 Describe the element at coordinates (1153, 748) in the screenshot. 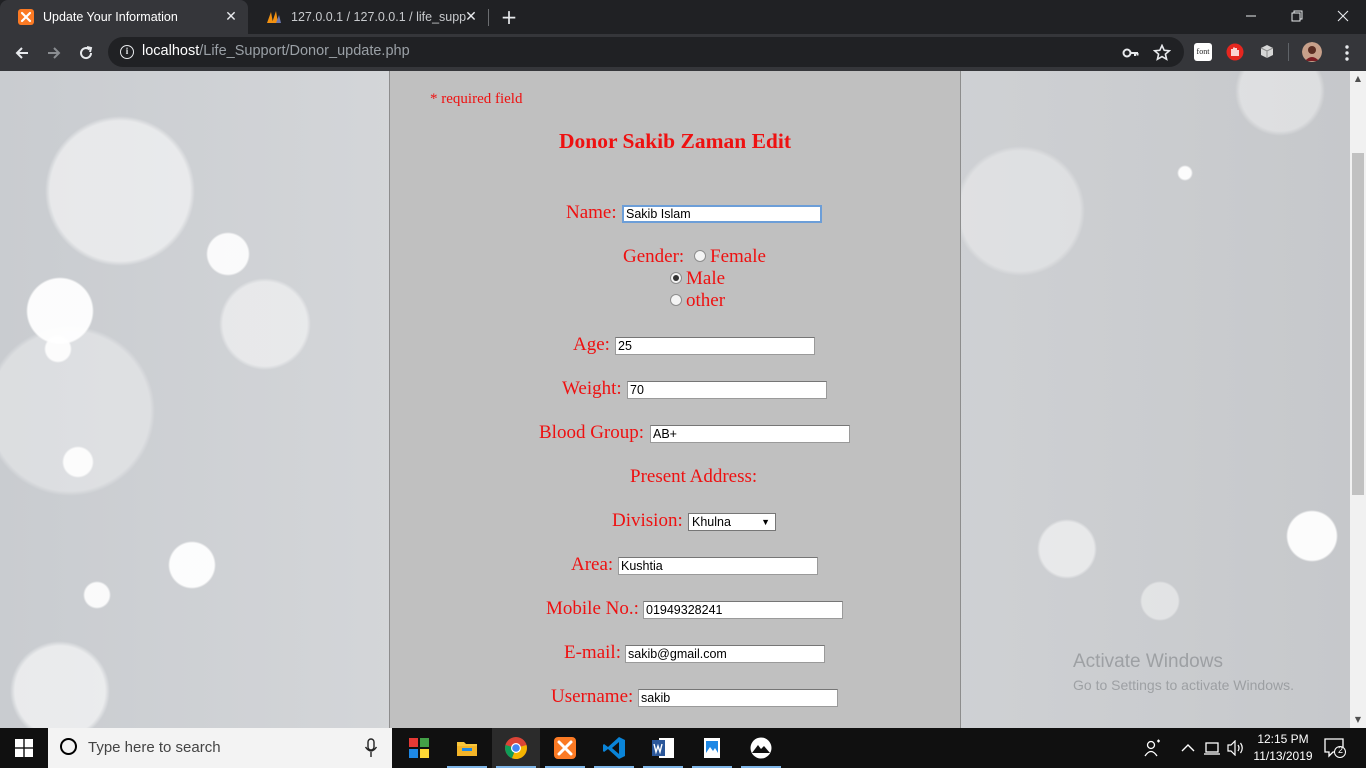

I see `people-icon` at that location.